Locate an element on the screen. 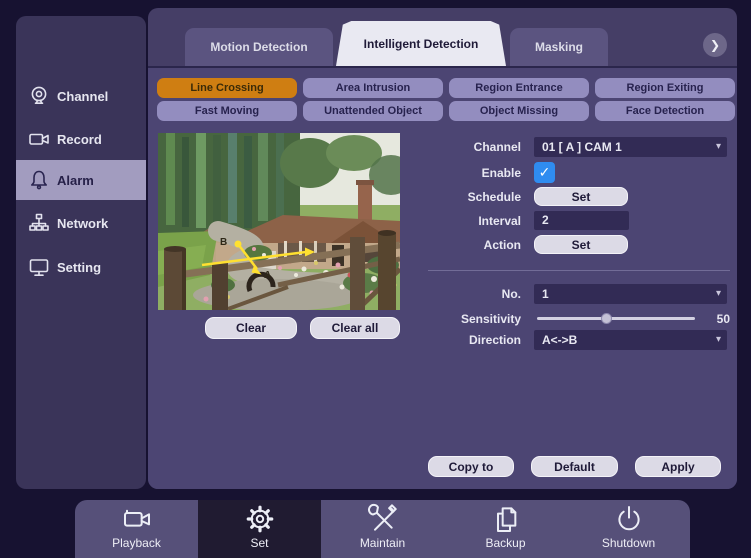 This screenshot has width=751, height=558. nav-shutdown: Shutdown is located at coordinates (628, 529).